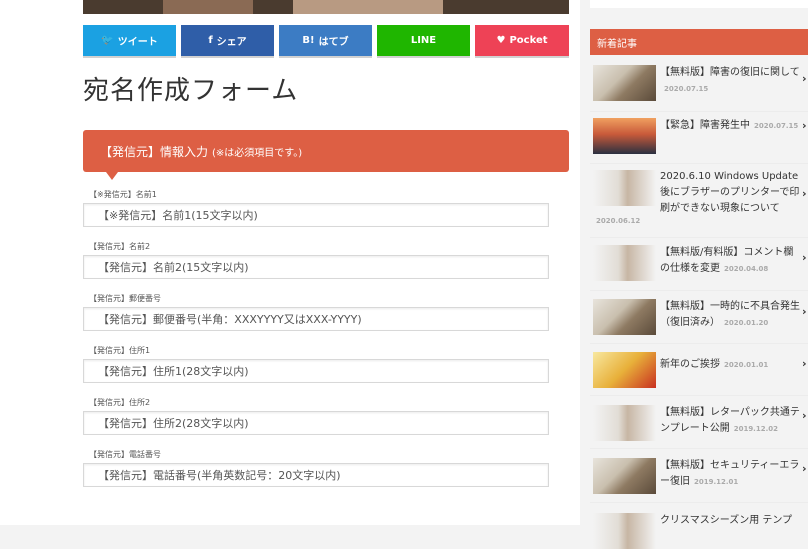 The height and width of the screenshot is (549, 808). I want to click on post-item: 【無料版】レターパック共通テンプレート公開 2019.12.02 ›, so click(699, 422).